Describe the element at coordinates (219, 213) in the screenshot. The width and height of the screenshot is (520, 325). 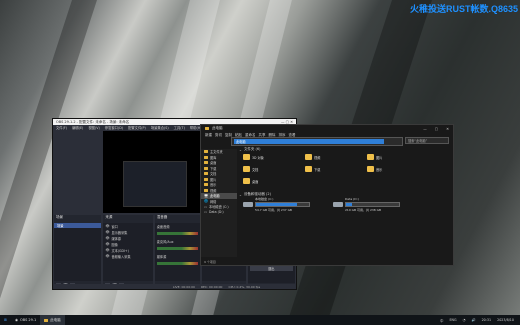
I see `nav-item: ▭ Data (D:)` at that location.